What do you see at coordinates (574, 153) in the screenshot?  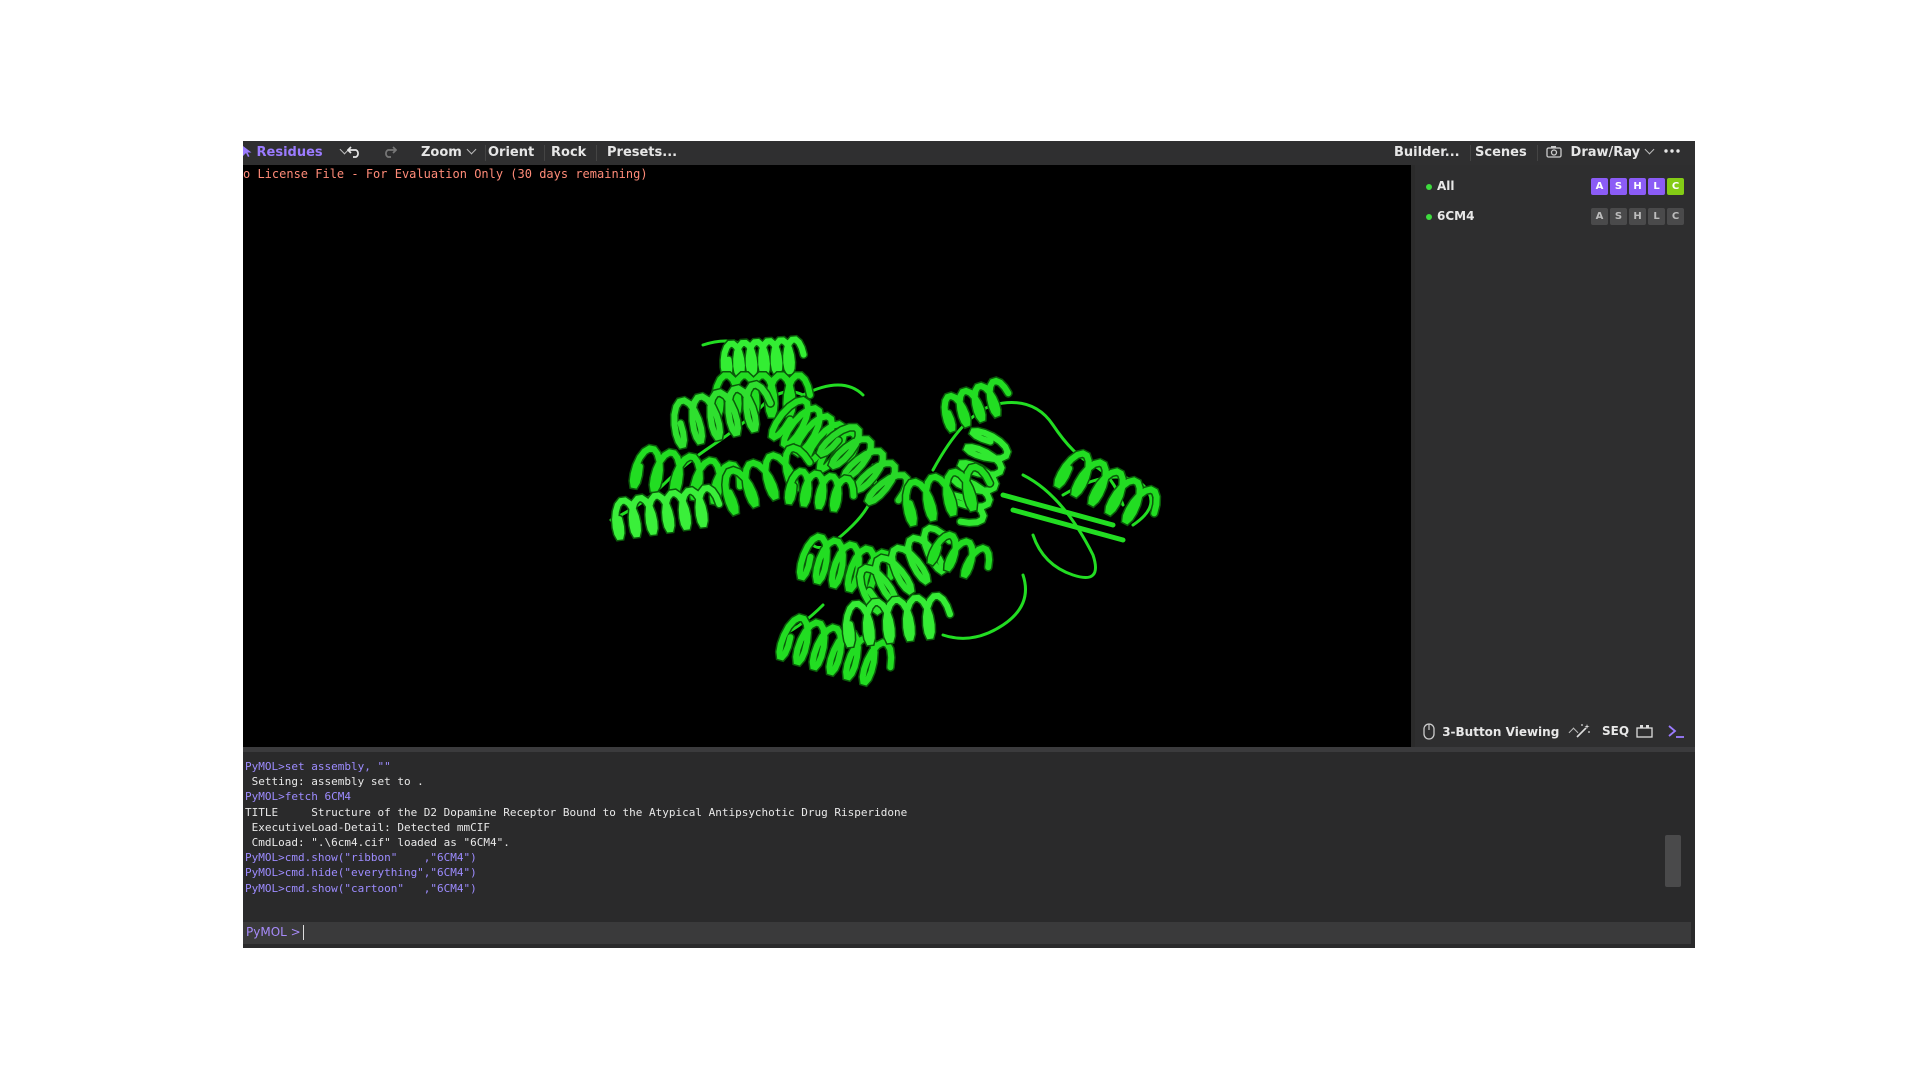 I see `rock-button: Rock` at bounding box center [574, 153].